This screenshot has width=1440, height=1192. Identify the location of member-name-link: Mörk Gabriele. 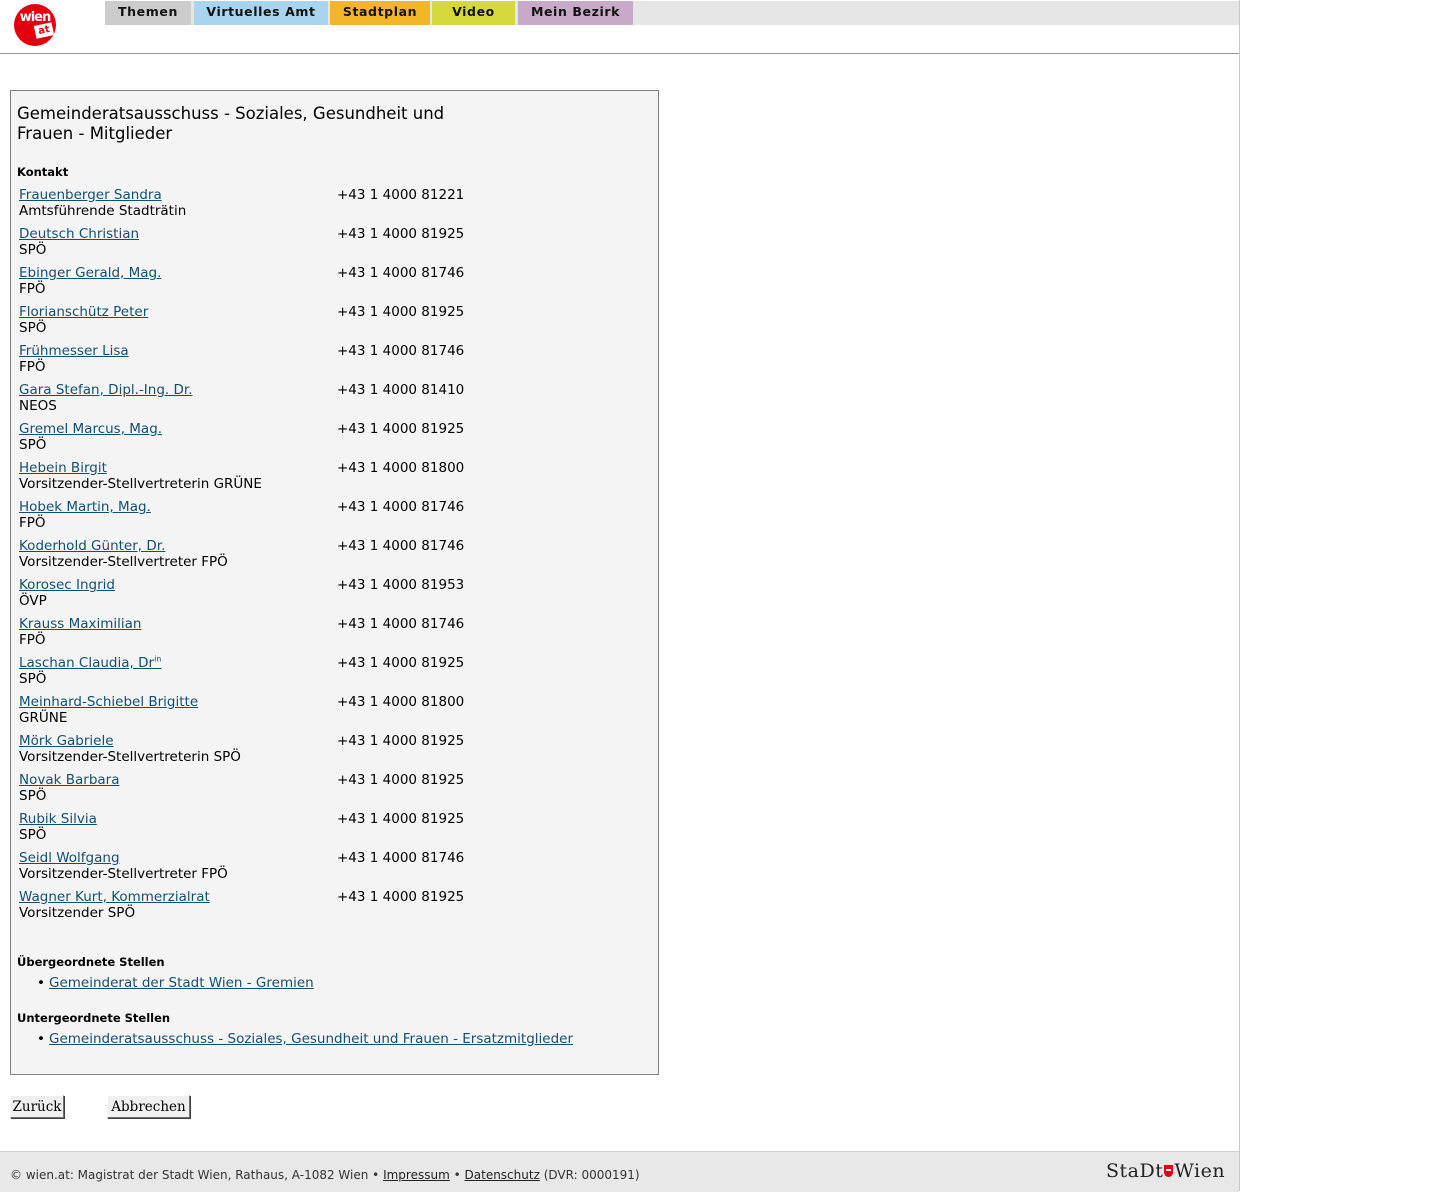
(66, 741).